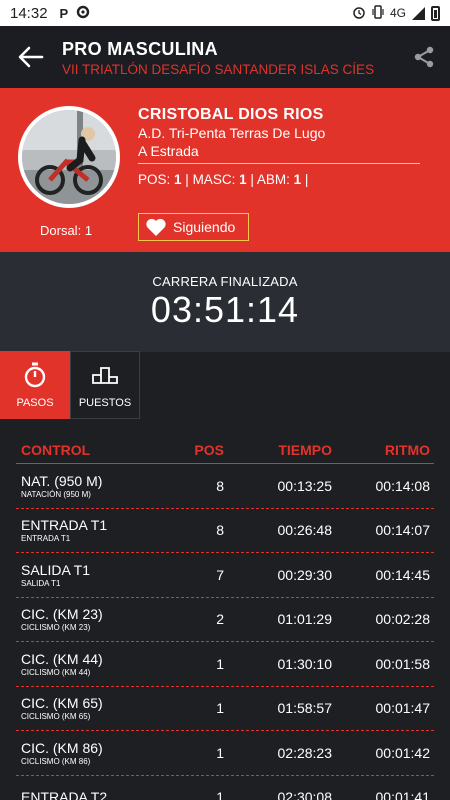 Image resolution: width=450 pixels, height=800 pixels. I want to click on pace-cell: 00:01:41, so click(403, 794).